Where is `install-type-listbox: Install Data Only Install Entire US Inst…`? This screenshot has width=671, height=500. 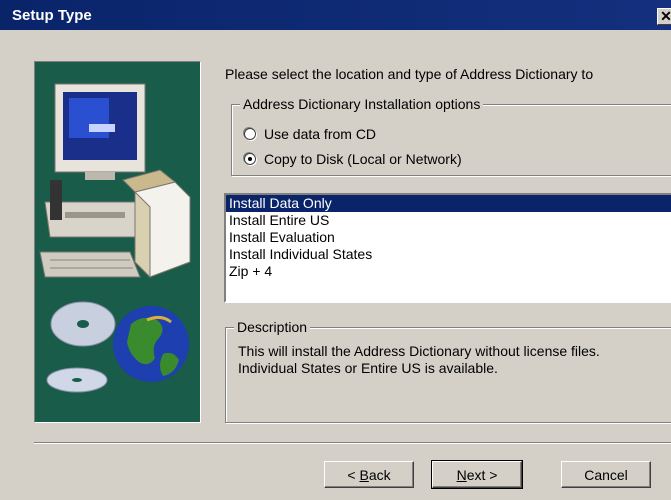 install-type-listbox: Install Data Only Install Entire US Inst… is located at coordinates (447, 248).